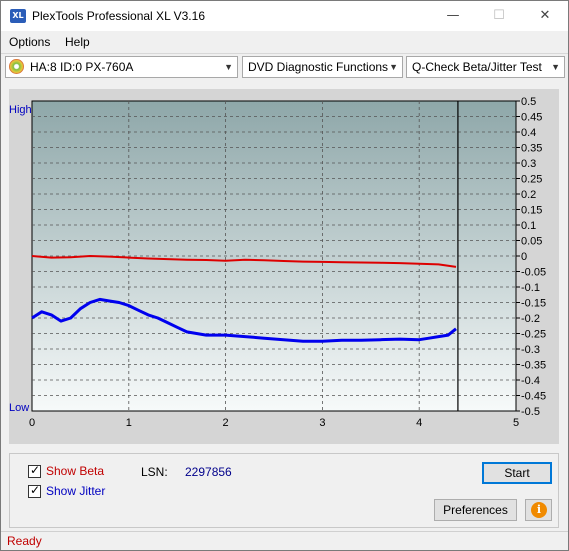 Image resolution: width=569 pixels, height=551 pixels. I want to click on y-tick-label: -0.25, so click(533, 335).